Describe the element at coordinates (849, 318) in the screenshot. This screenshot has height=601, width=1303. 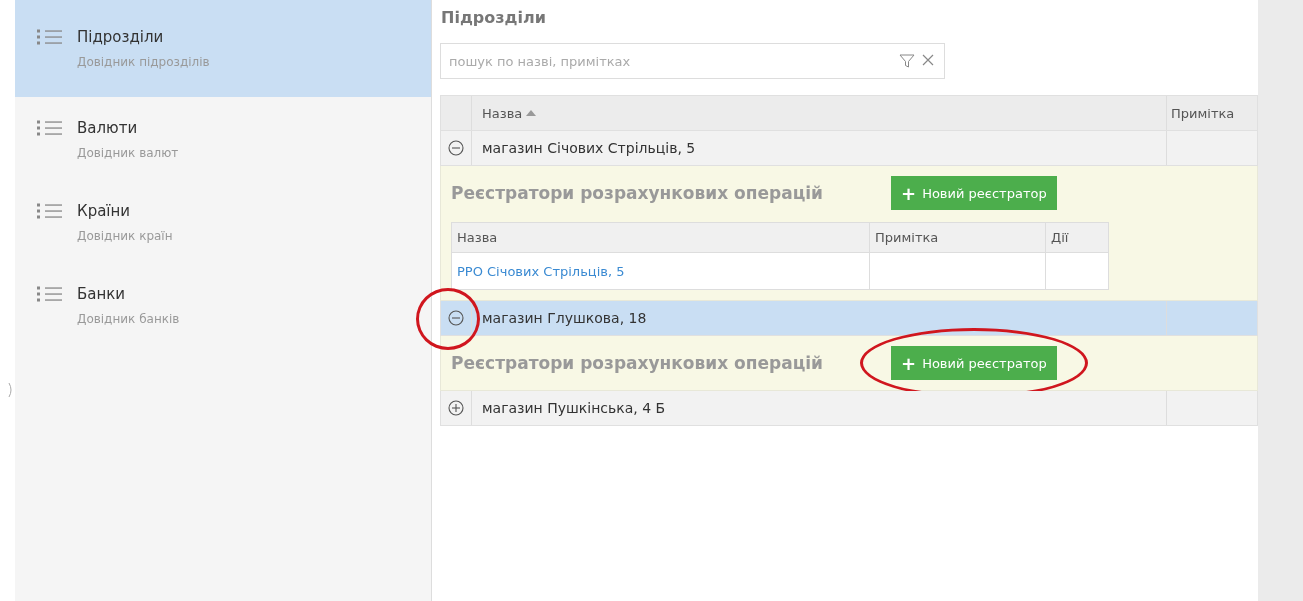
I see `table-row: магазин Глушкова, 18` at that location.